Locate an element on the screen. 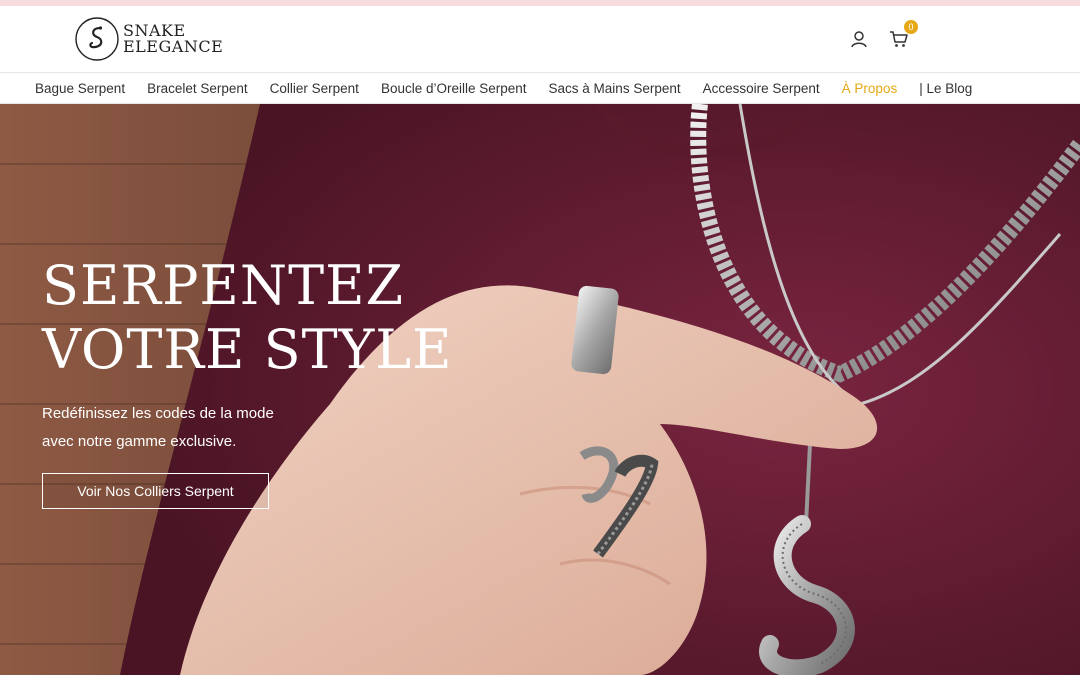  hero-title: SERPENTEZ VOTRE STYLE is located at coordinates (247, 318).